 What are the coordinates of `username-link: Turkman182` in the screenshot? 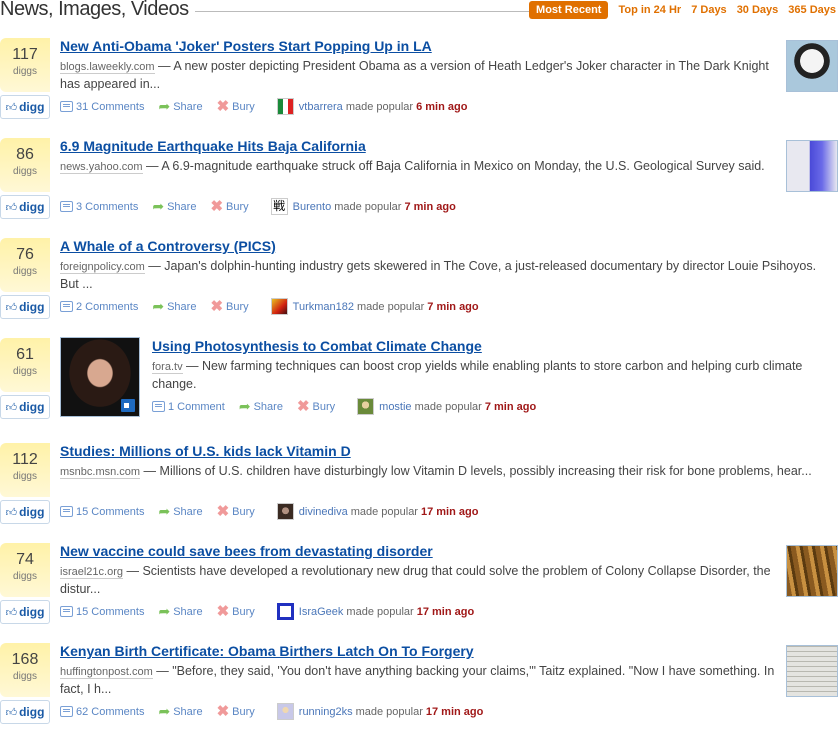 It's located at (323, 307).